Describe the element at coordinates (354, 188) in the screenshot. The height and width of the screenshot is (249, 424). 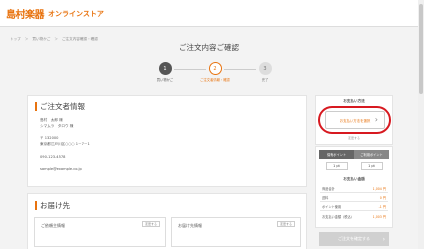
I see `summary-row: 商品合計 1,004 円` at that location.